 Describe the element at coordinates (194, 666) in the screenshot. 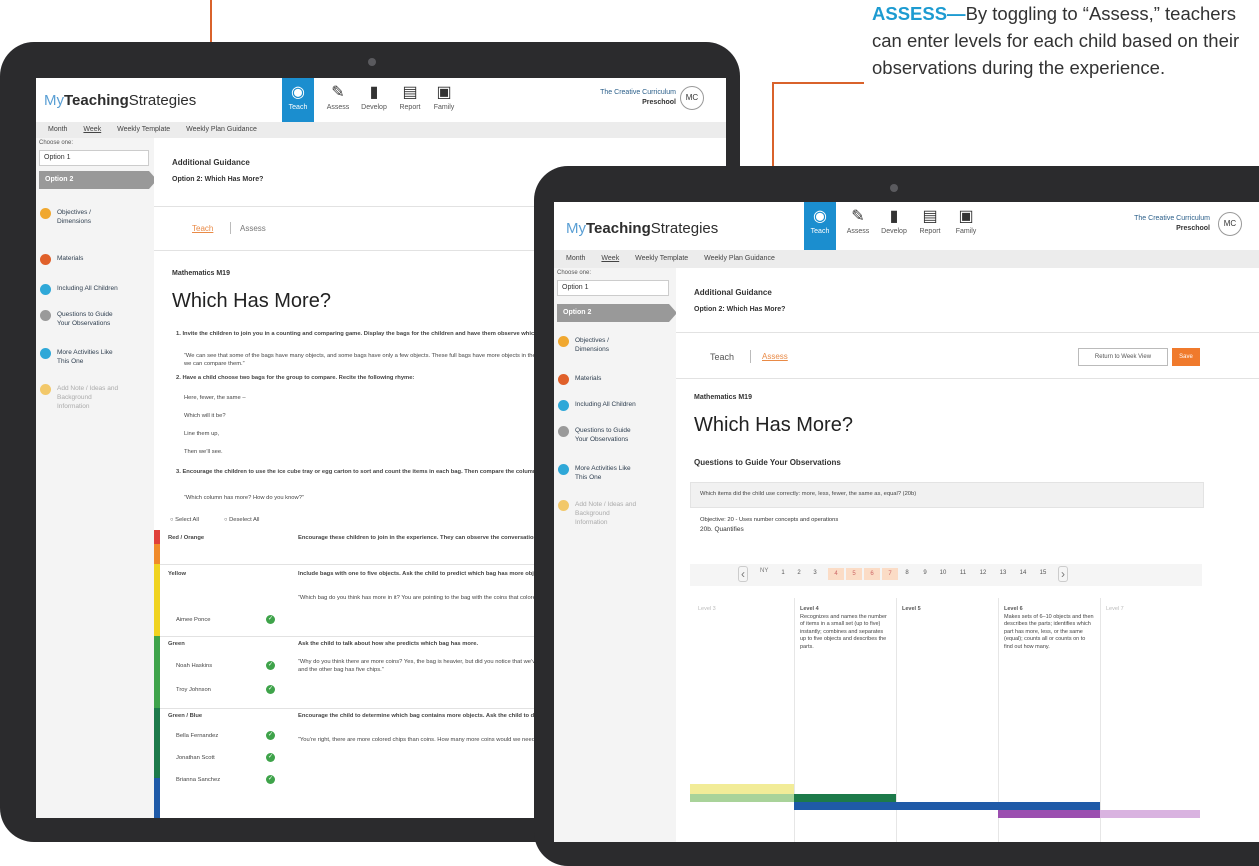

I see `child-noah: Noah Haskins` at that location.